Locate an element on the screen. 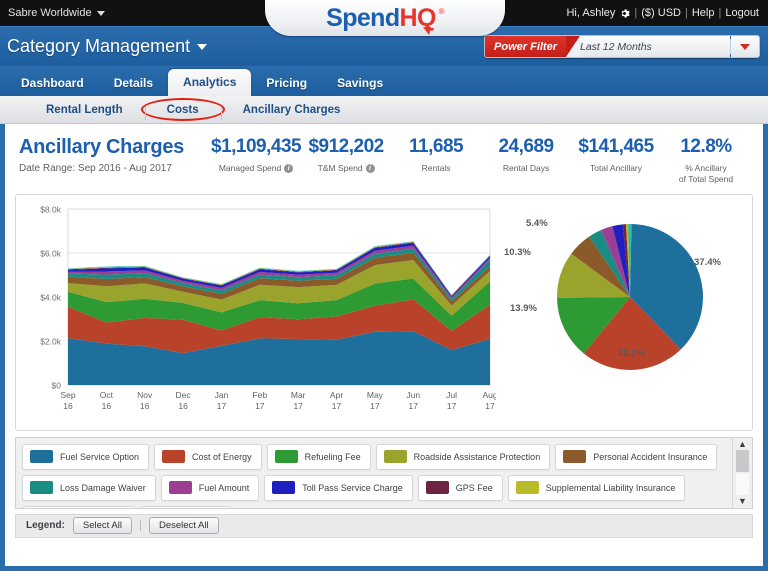 The width and height of the screenshot is (768, 571). legend-item-label: Personal Accident Insurance is located at coordinates (650, 456).